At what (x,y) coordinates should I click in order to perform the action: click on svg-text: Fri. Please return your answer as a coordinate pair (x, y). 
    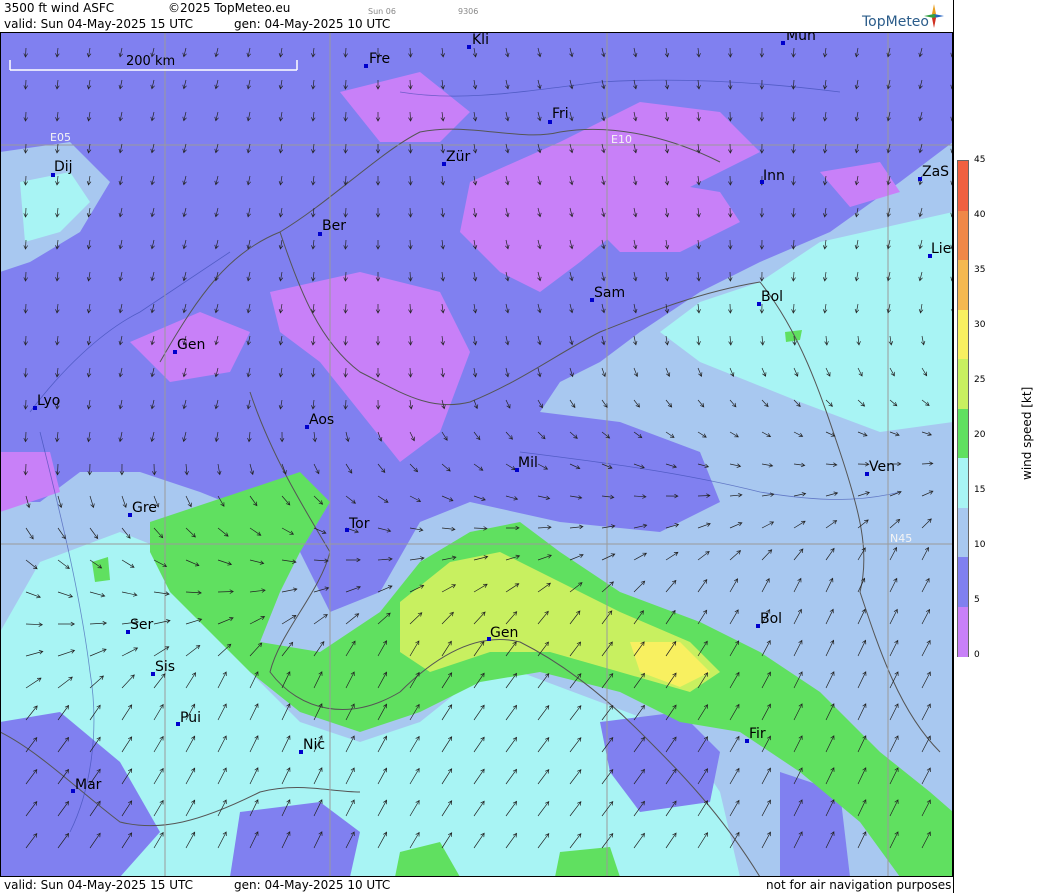
    Looking at the image, I should click on (560, 114).